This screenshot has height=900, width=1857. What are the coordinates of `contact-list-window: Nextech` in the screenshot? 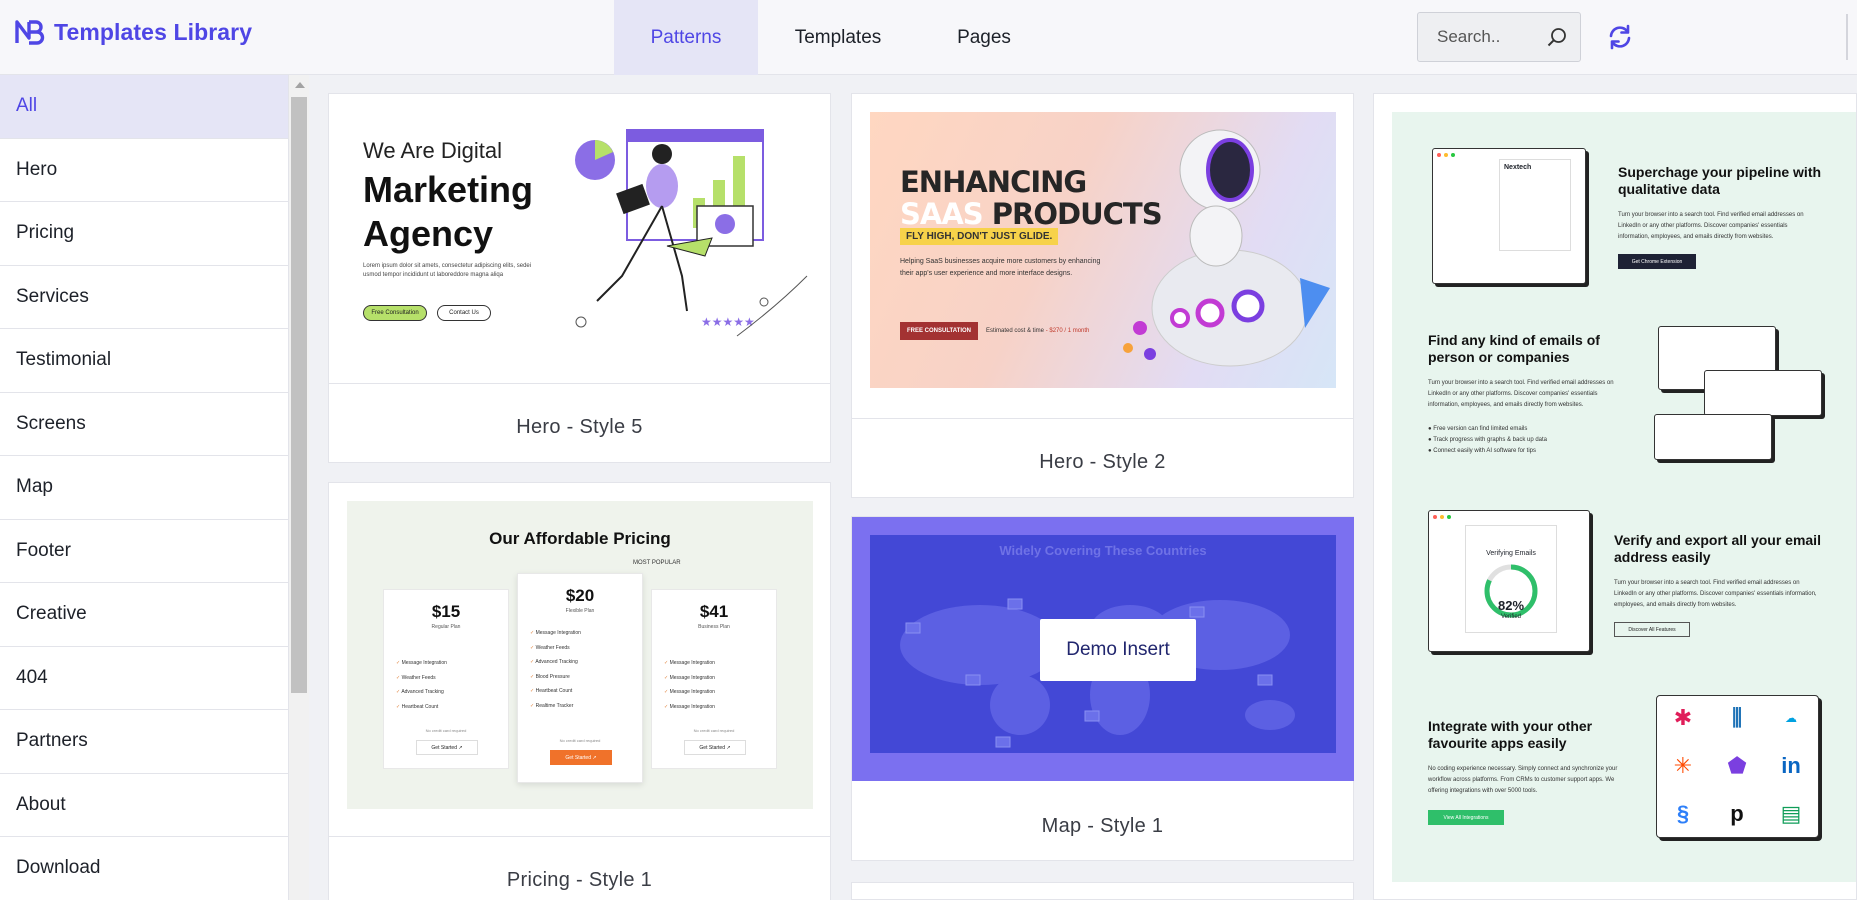 It's located at (1509, 216).